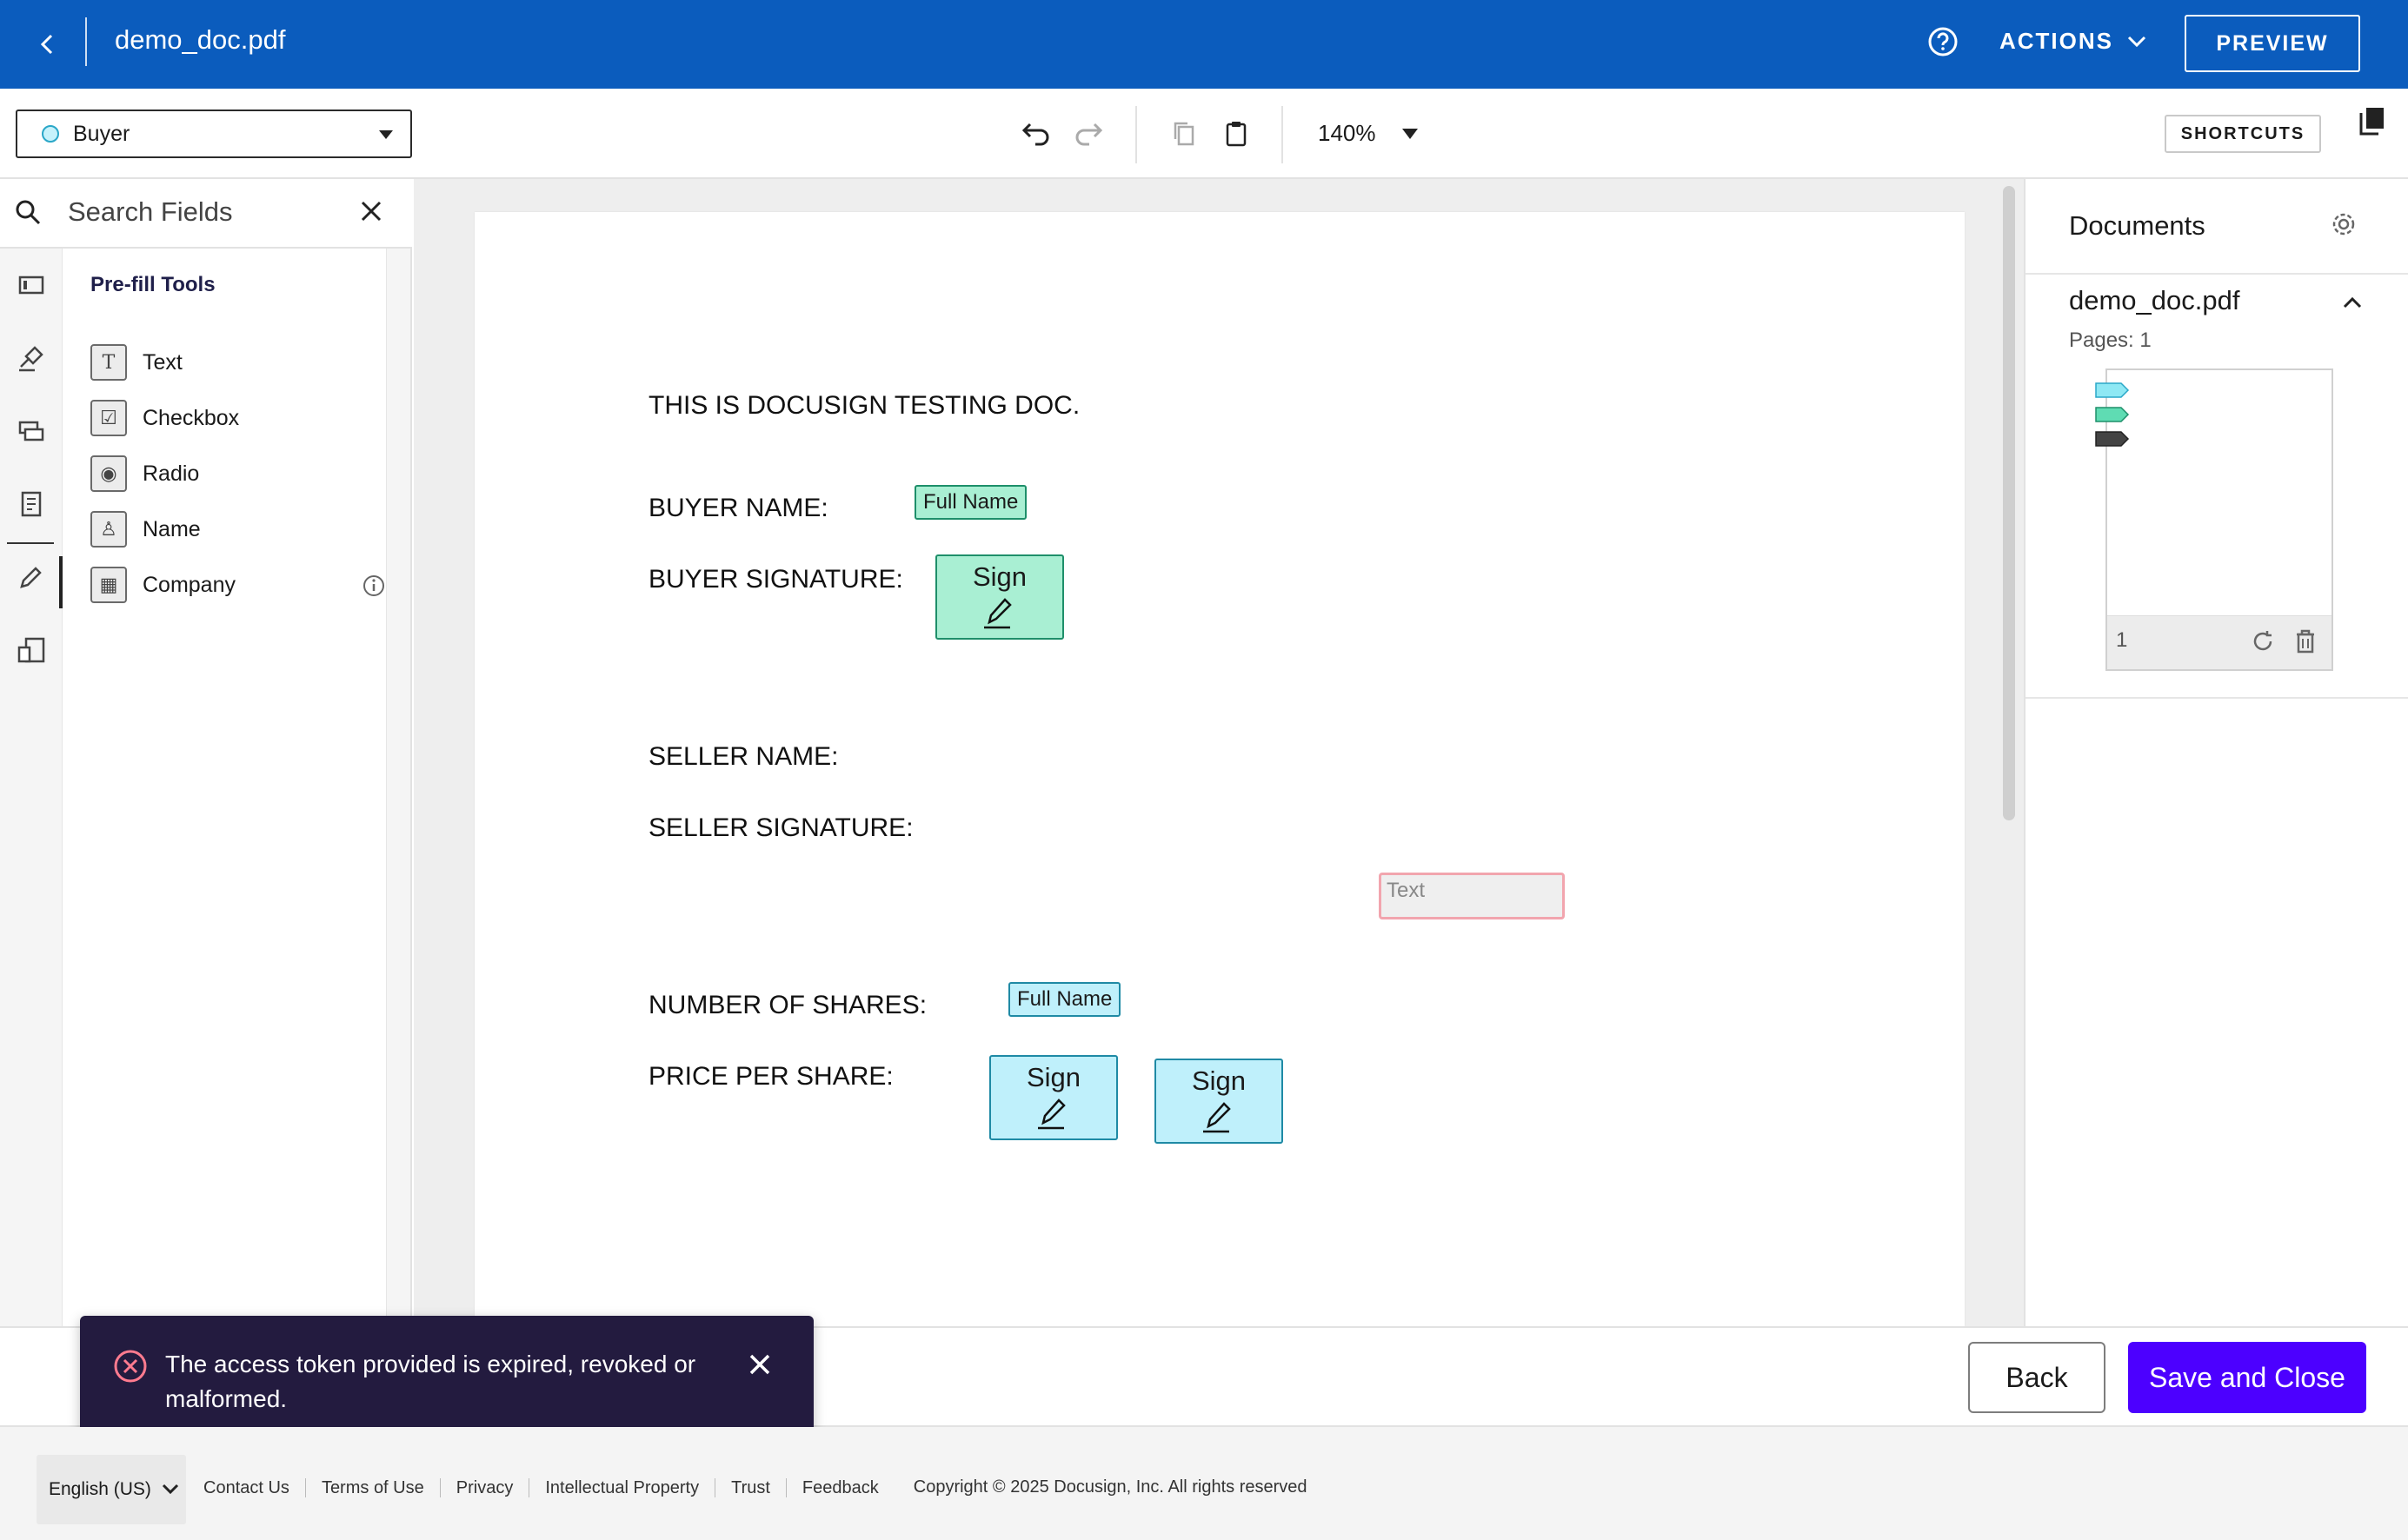 The height and width of the screenshot is (1540, 2408). Describe the element at coordinates (1204, 134) in the screenshot. I see `editor-toolbar: Buyer 140% SHORTCUTS` at that location.